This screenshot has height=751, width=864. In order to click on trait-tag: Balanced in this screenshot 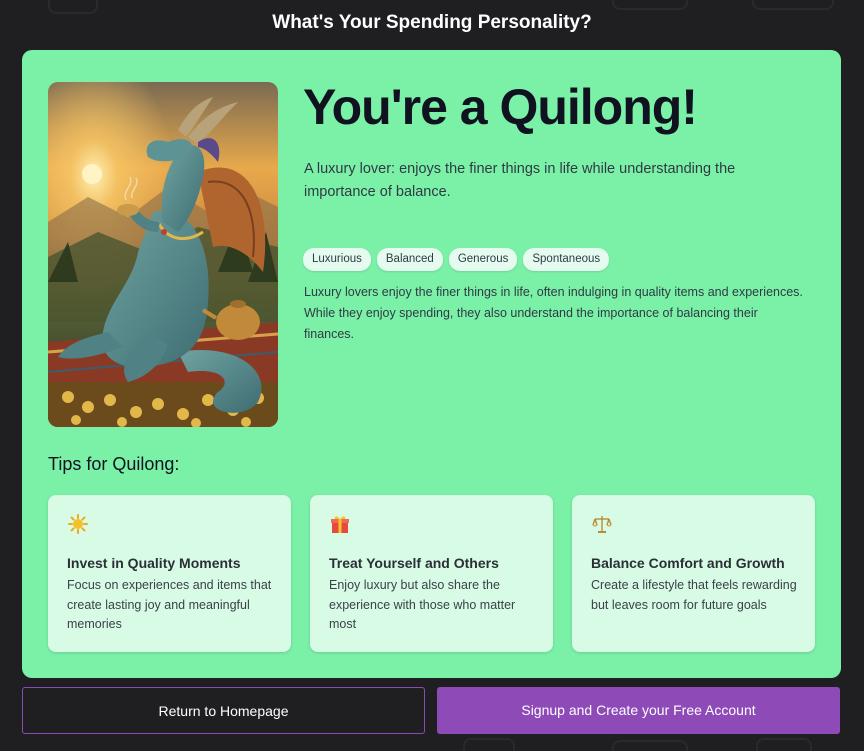, I will do `click(409, 259)`.